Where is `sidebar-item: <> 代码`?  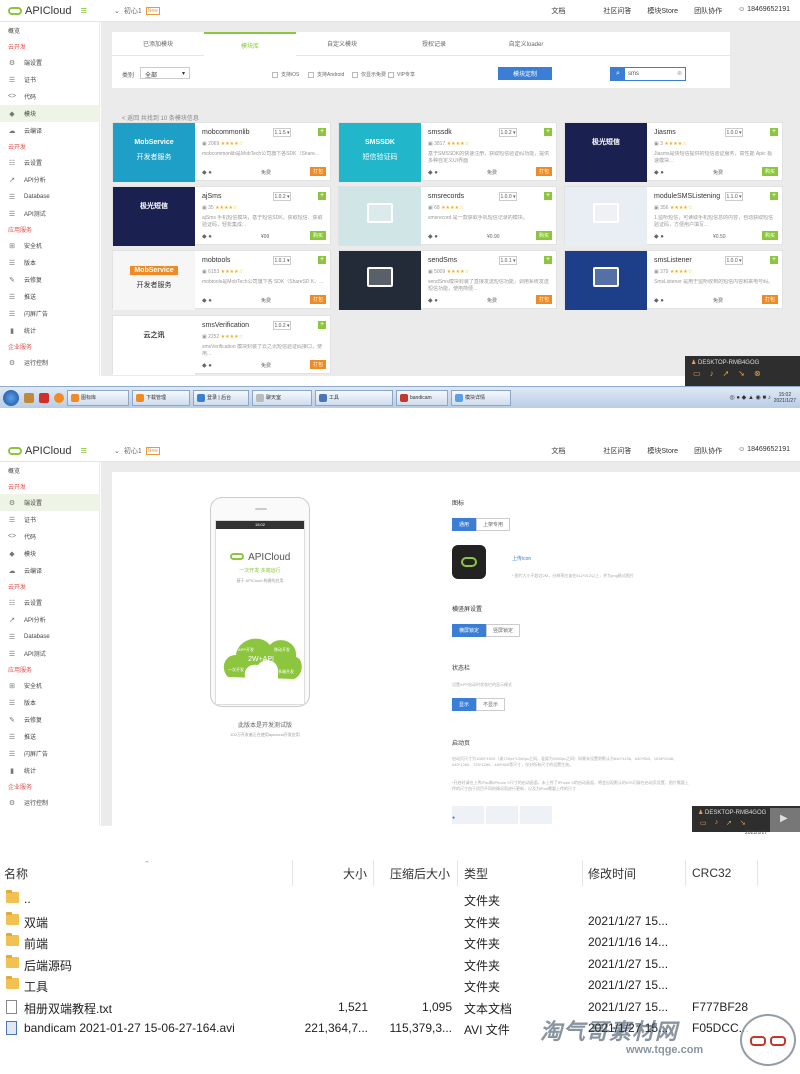 sidebar-item: <> 代码 is located at coordinates (49, 96).